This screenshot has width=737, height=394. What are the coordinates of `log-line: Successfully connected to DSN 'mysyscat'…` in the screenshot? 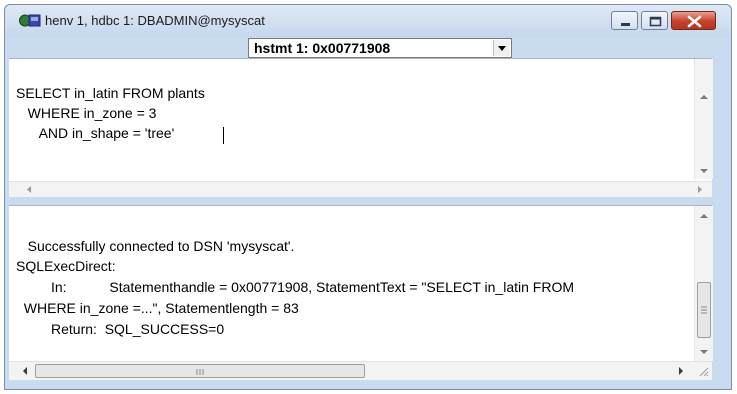 It's located at (155, 246).